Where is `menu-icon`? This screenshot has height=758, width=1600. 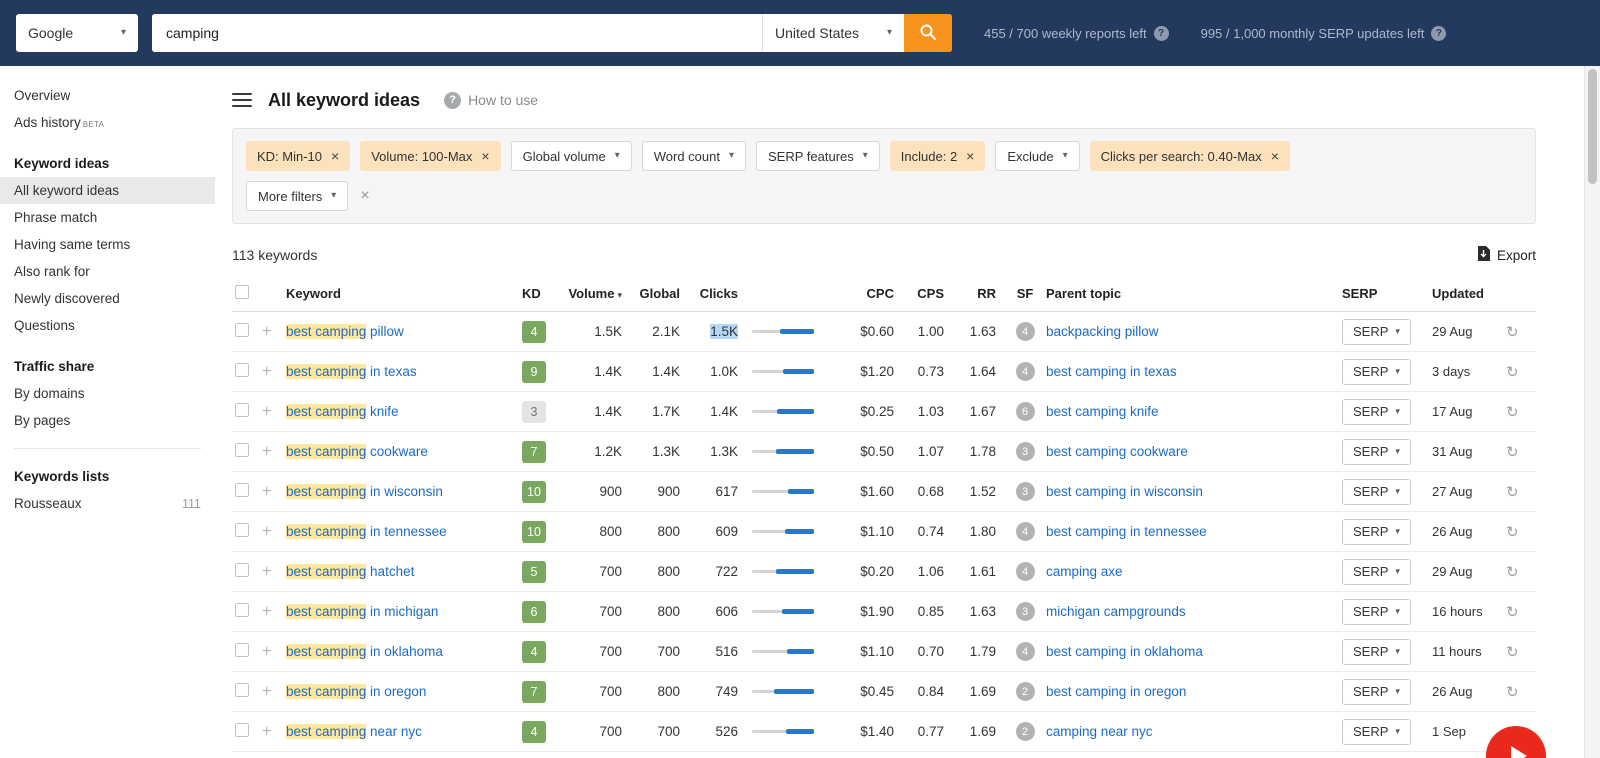 menu-icon is located at coordinates (242, 100).